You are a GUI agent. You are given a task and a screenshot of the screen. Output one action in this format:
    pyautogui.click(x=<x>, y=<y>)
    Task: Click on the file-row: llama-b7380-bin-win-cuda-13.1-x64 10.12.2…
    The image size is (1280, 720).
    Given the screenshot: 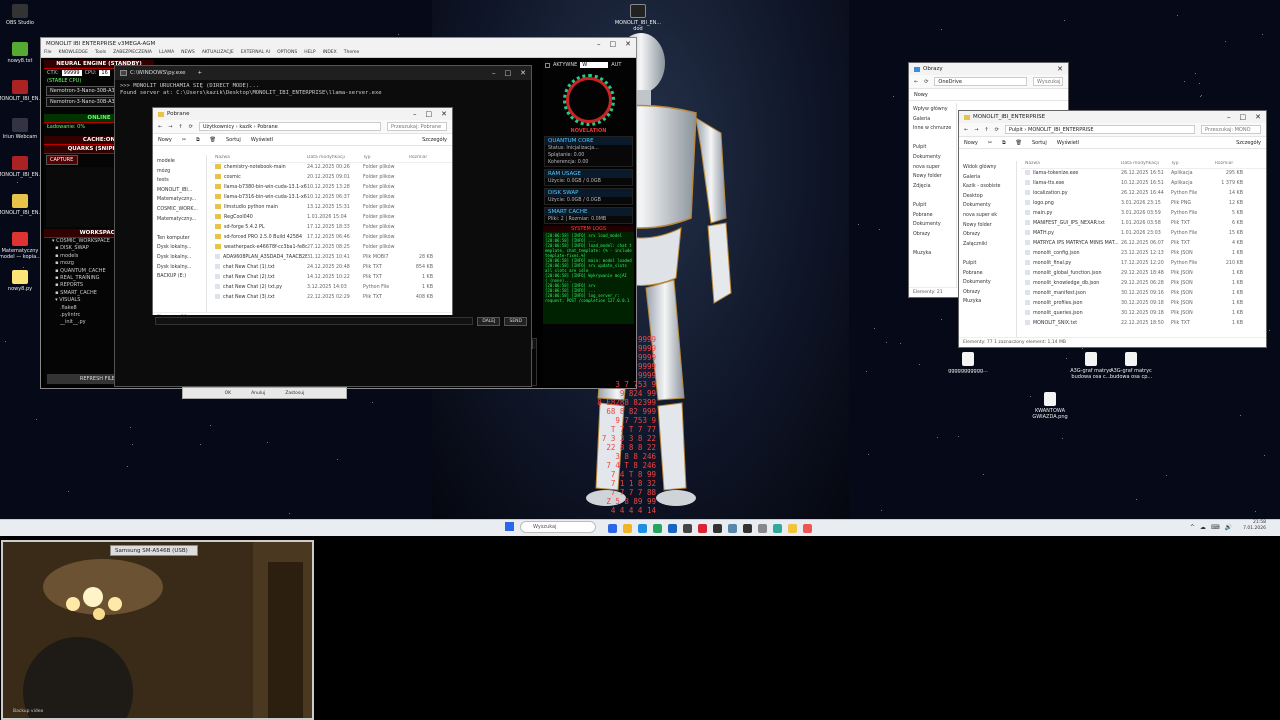 What is the action you would take?
    pyautogui.click(x=331, y=188)
    